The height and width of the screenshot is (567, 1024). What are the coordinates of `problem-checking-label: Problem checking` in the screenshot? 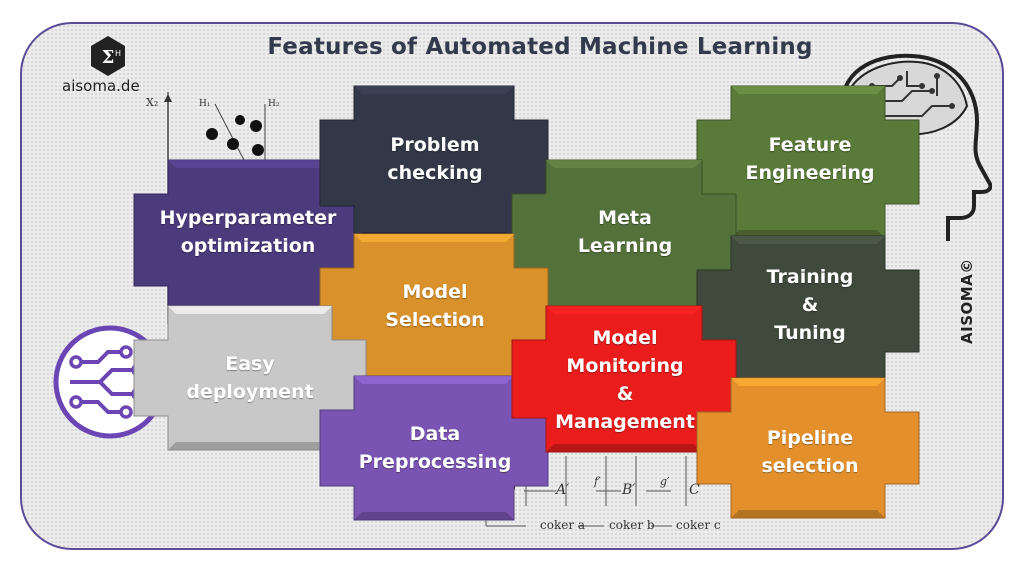 It's located at (435, 159).